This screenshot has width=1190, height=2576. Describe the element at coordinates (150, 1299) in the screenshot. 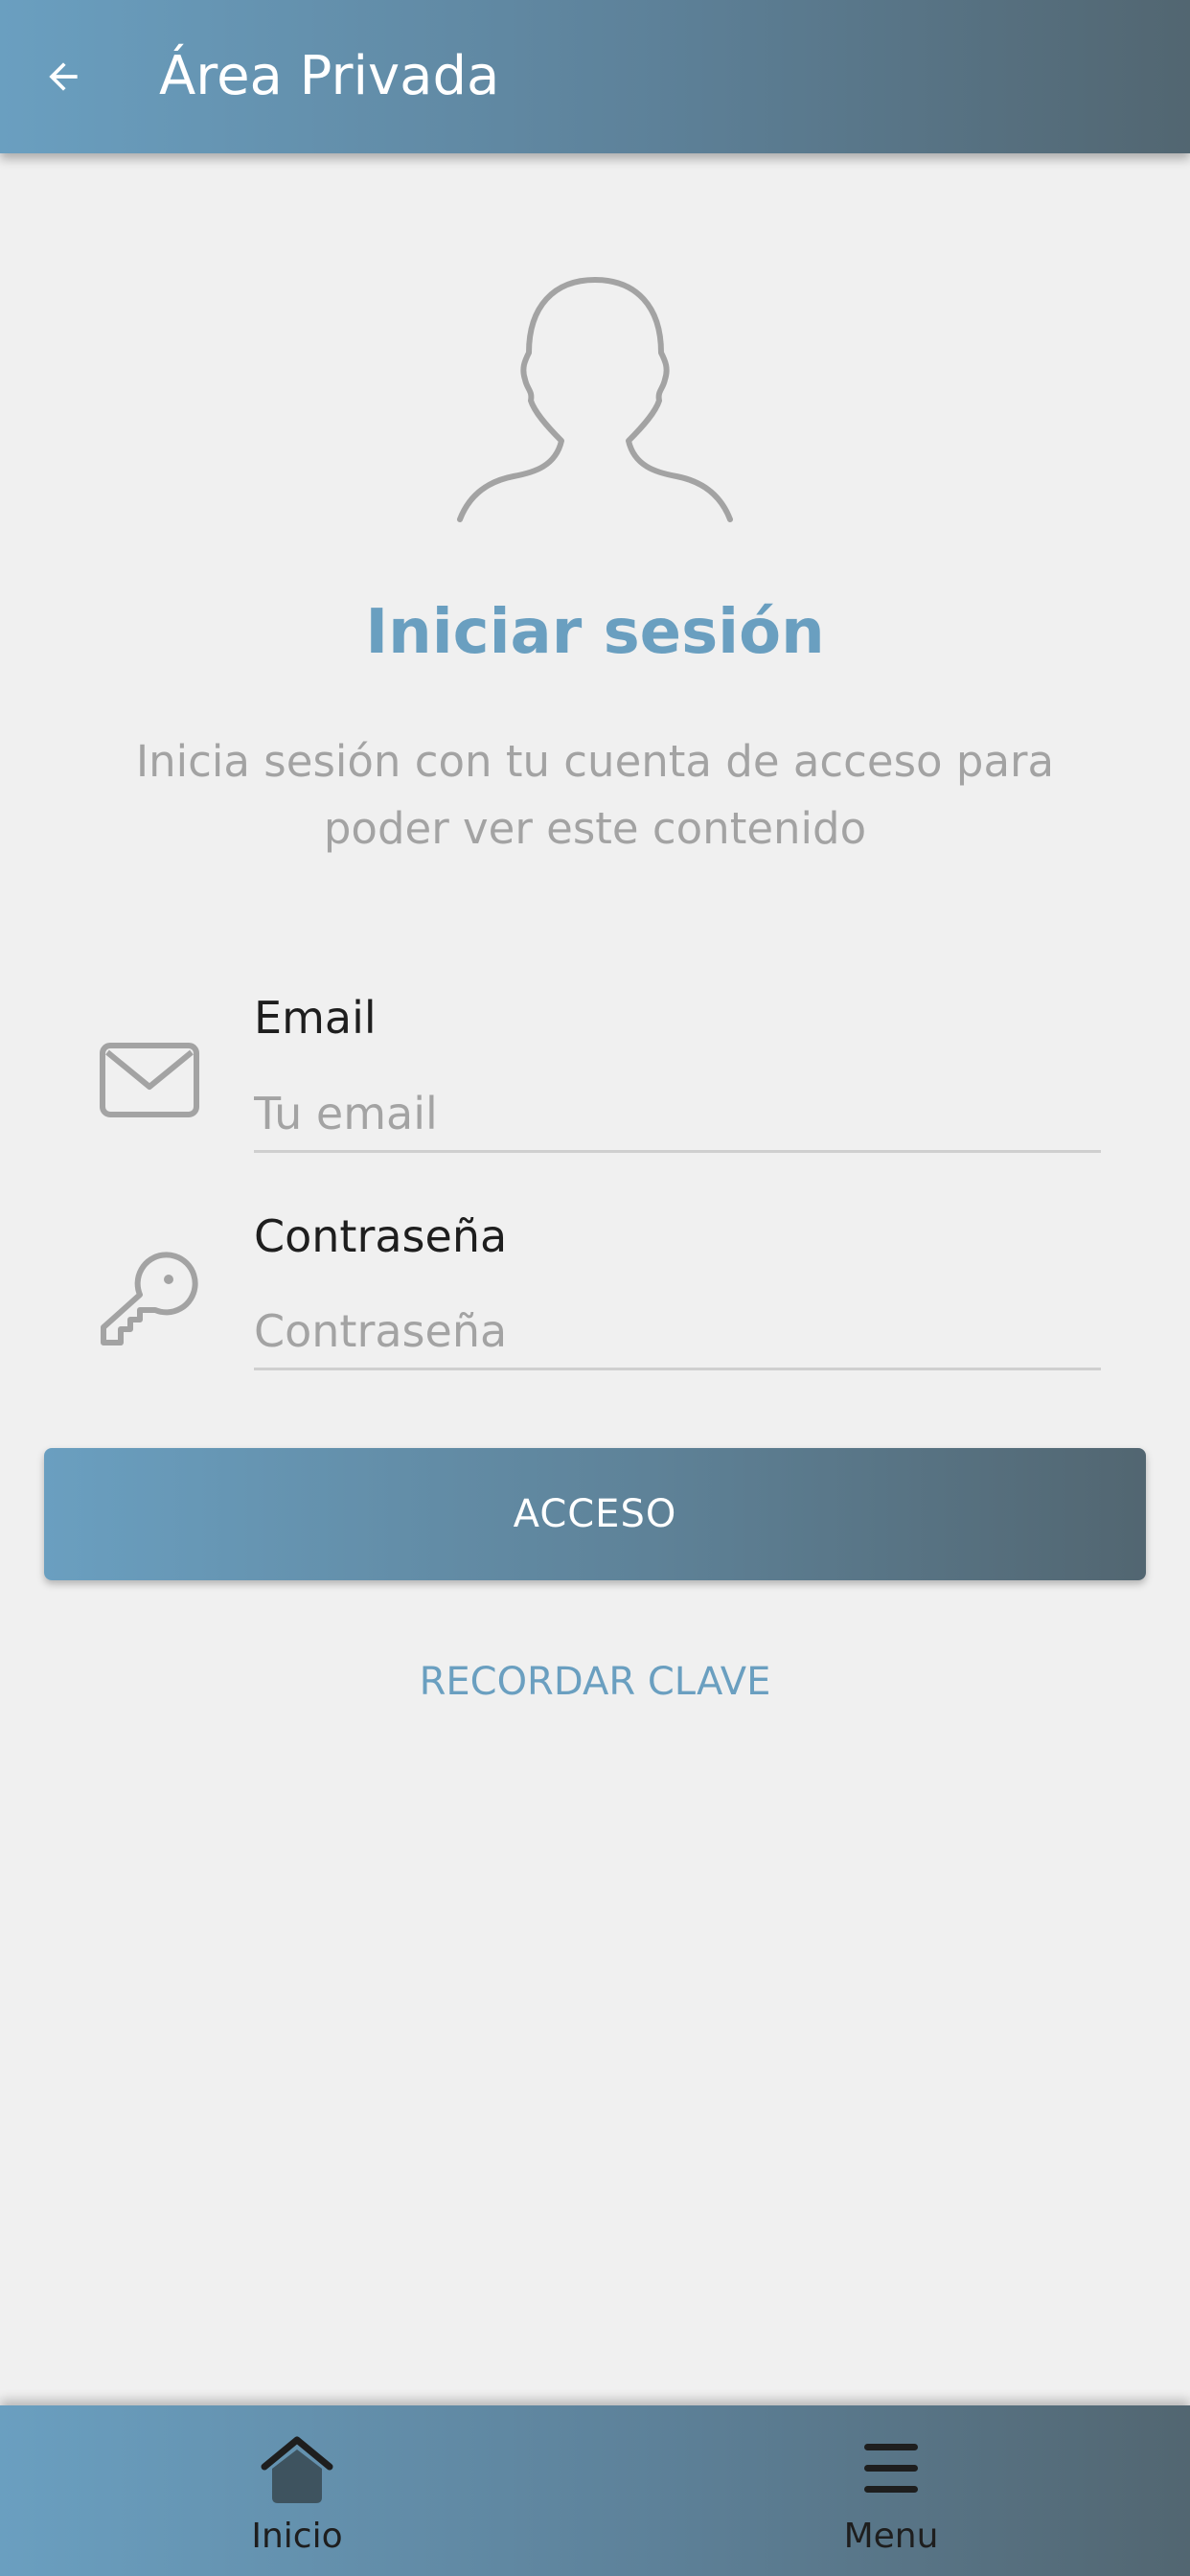

I see `key-icon` at that location.